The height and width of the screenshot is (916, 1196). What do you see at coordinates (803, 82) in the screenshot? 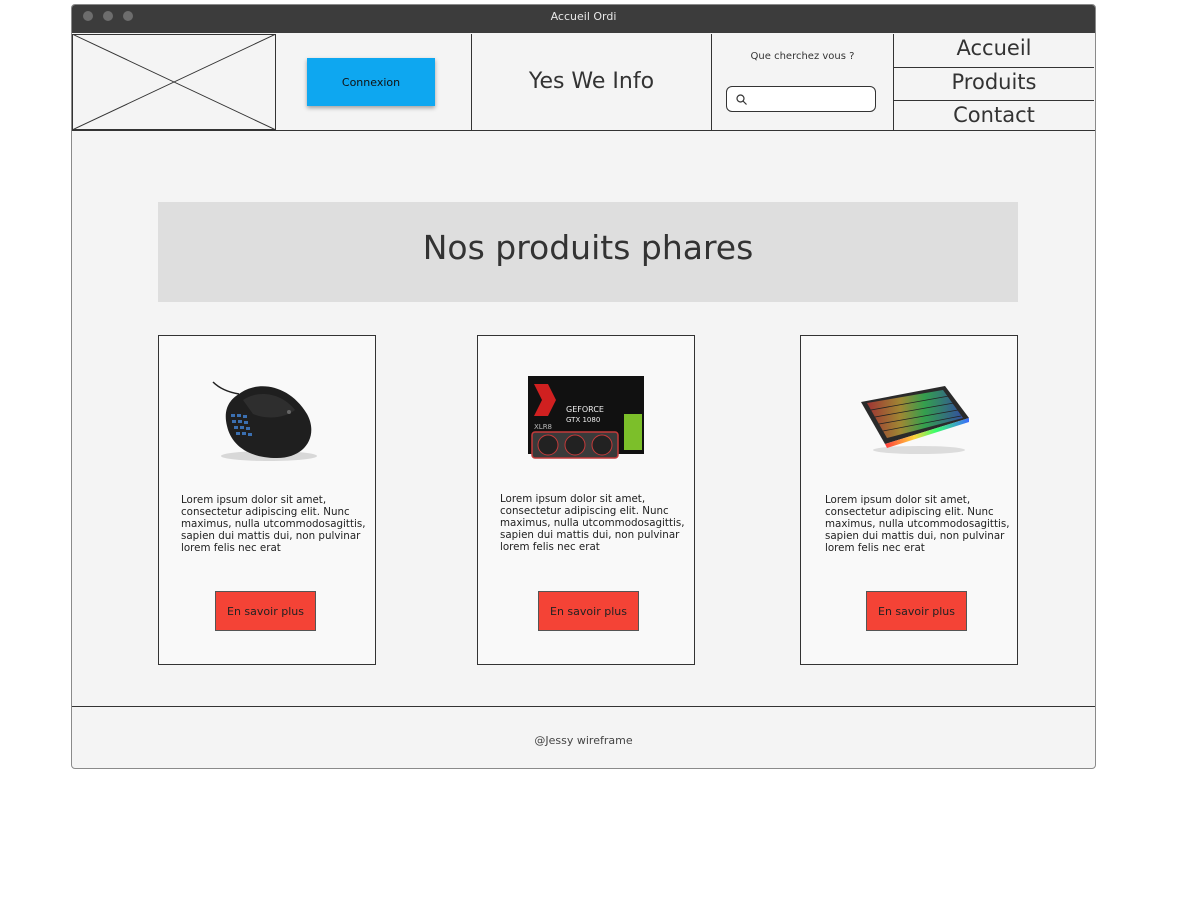
I see `search-cell: Que cherchez vous ?` at bounding box center [803, 82].